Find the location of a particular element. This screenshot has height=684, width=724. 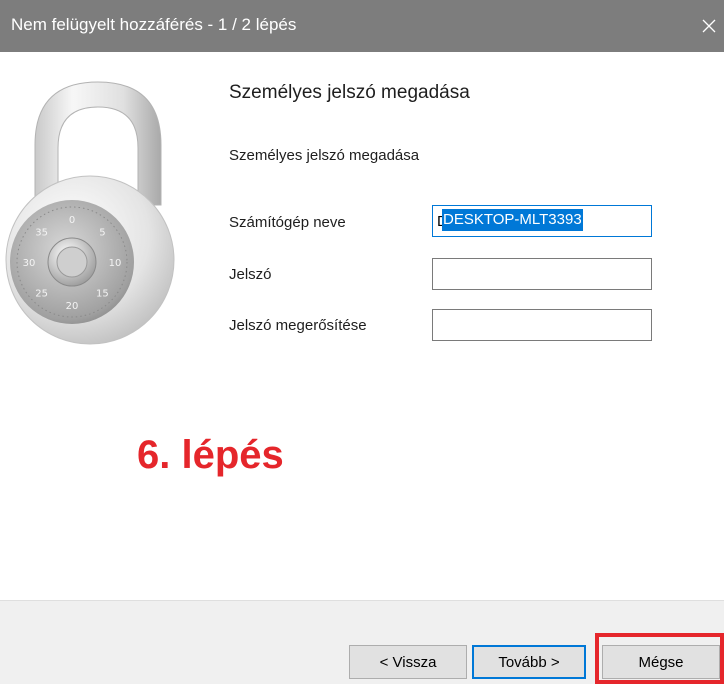

computer-name-input is located at coordinates (542, 221).